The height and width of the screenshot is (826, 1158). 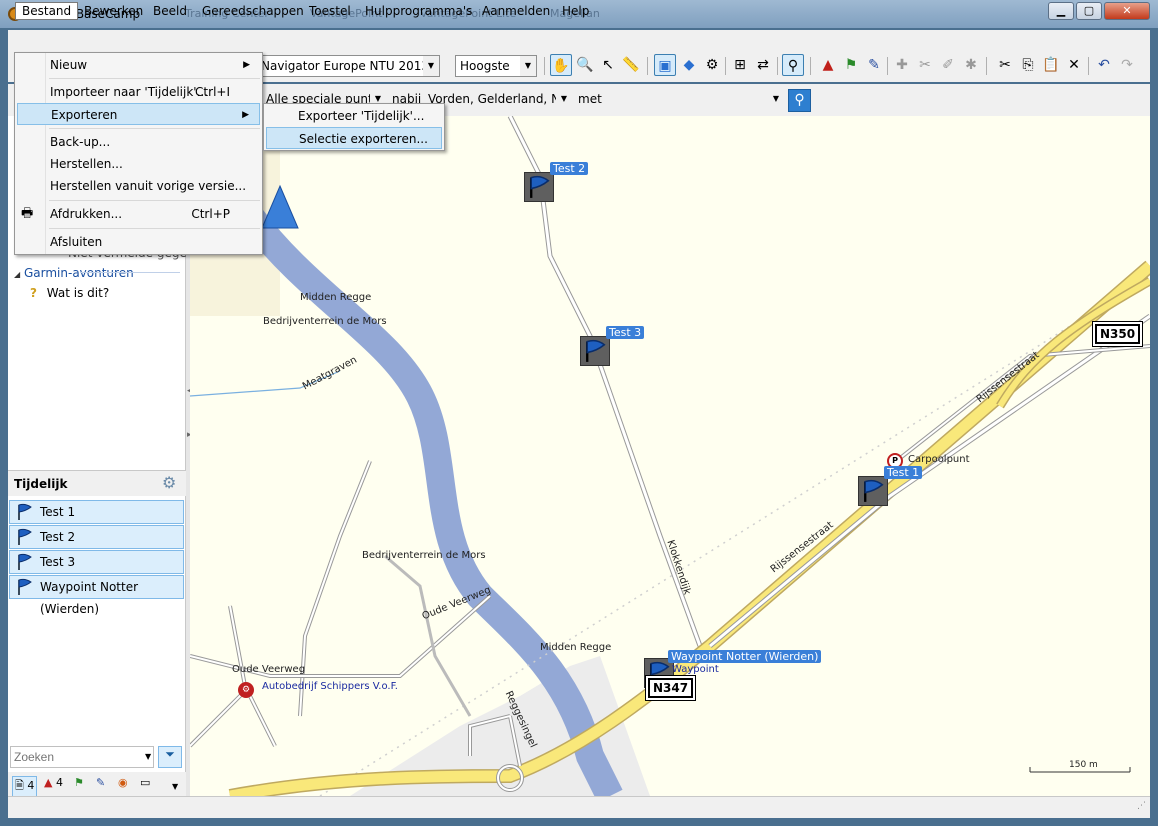 What do you see at coordinates (330, 686) in the screenshot?
I see `map-label: Autobedrijf Schippers V.o.F.` at bounding box center [330, 686].